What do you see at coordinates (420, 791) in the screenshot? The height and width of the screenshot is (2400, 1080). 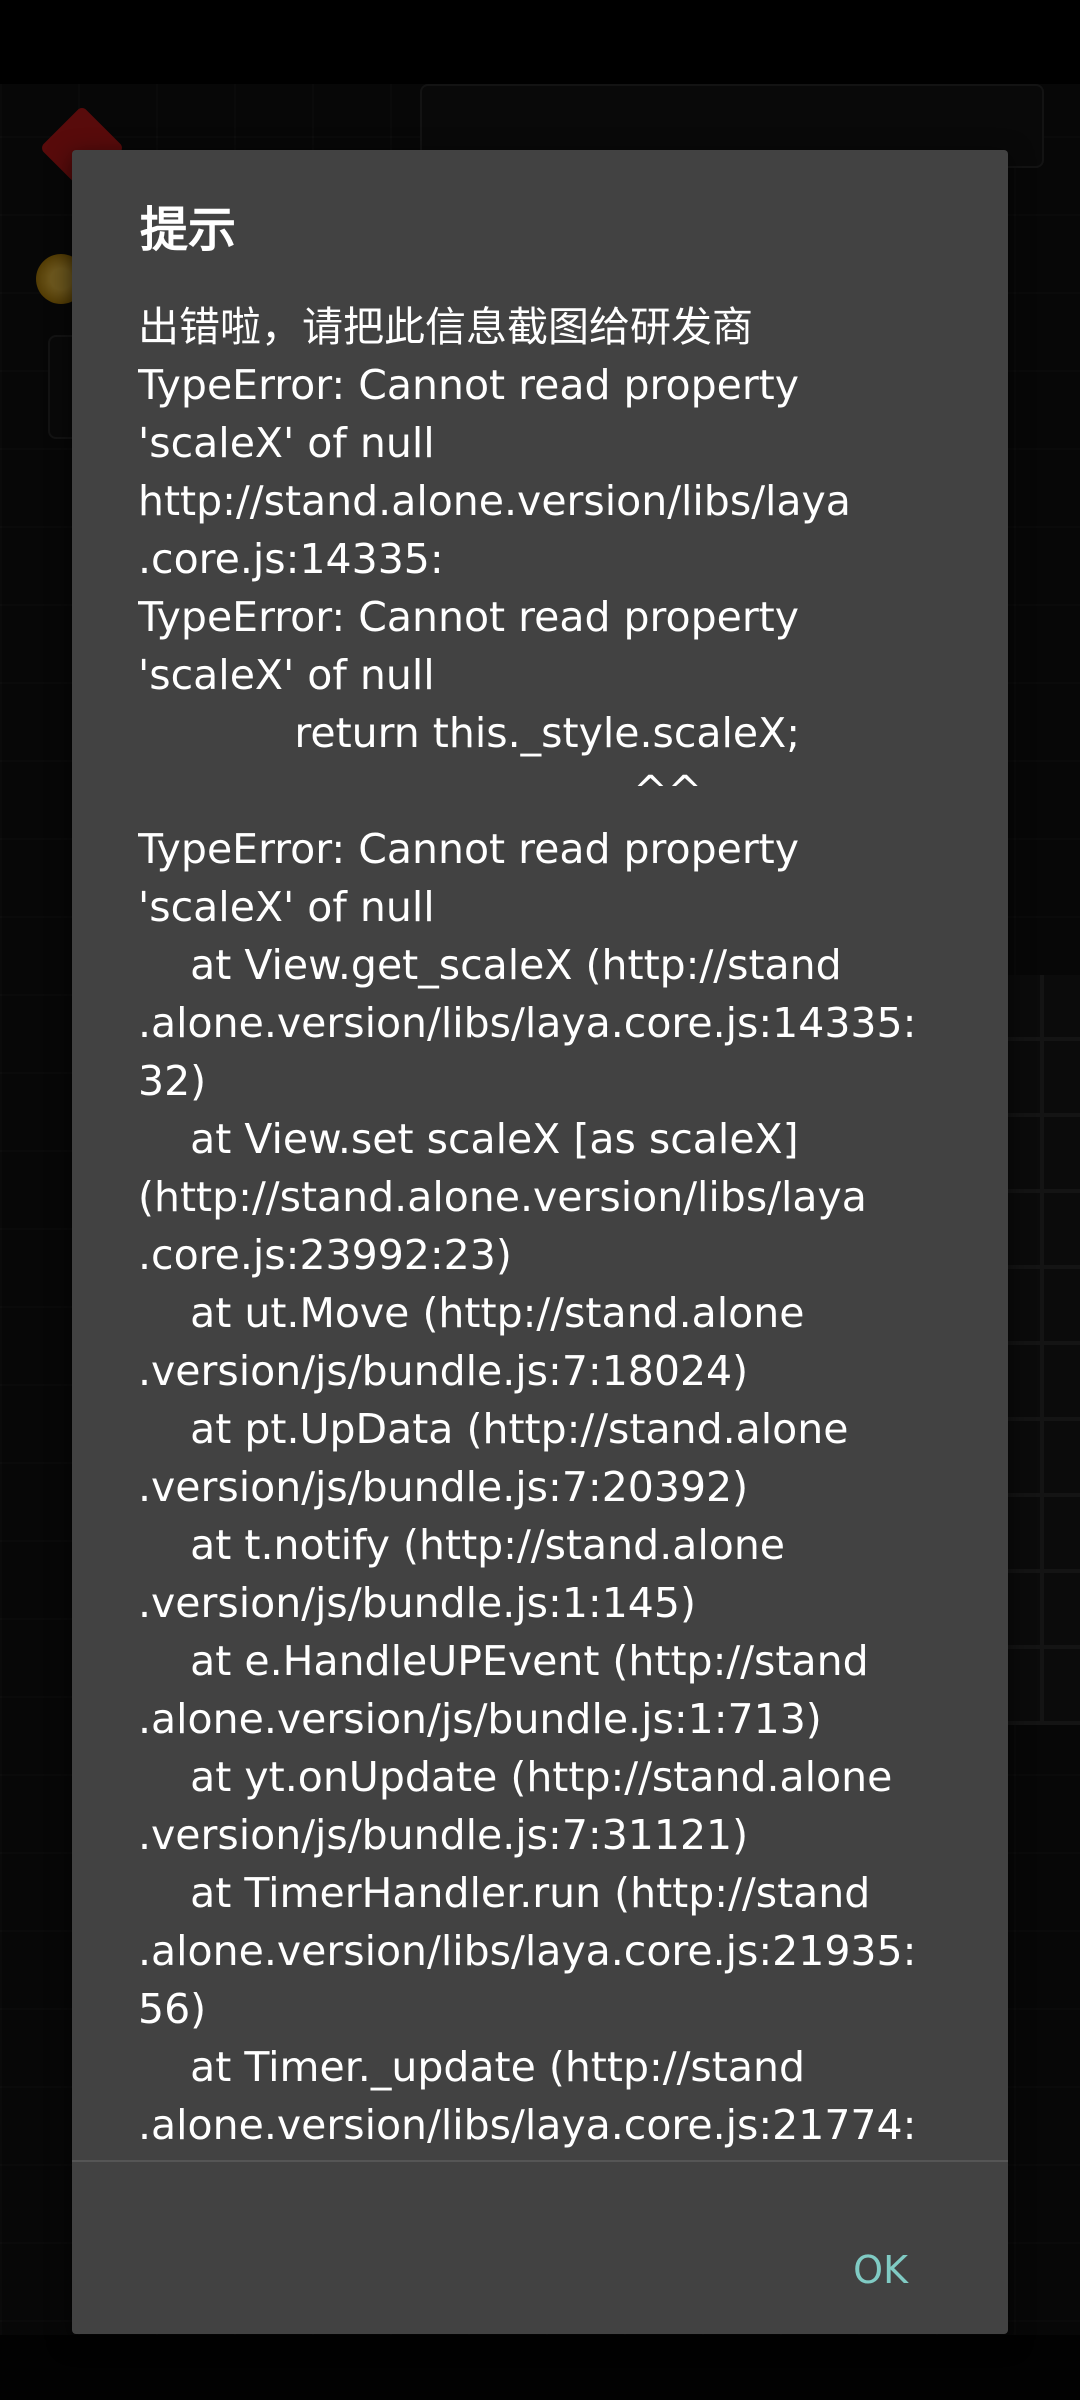 I see `dialog-message-line: ^^` at bounding box center [420, 791].